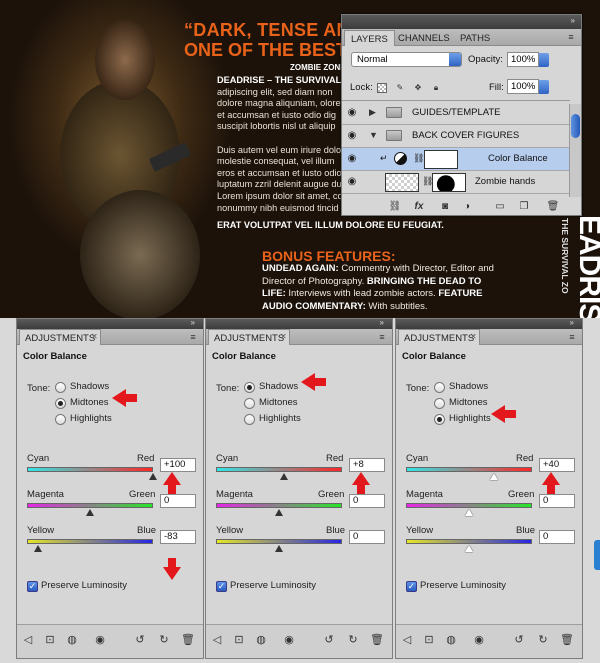 The height and width of the screenshot is (663, 600). I want to click on lock-all-icon: 🔒︎, so click(436, 88).